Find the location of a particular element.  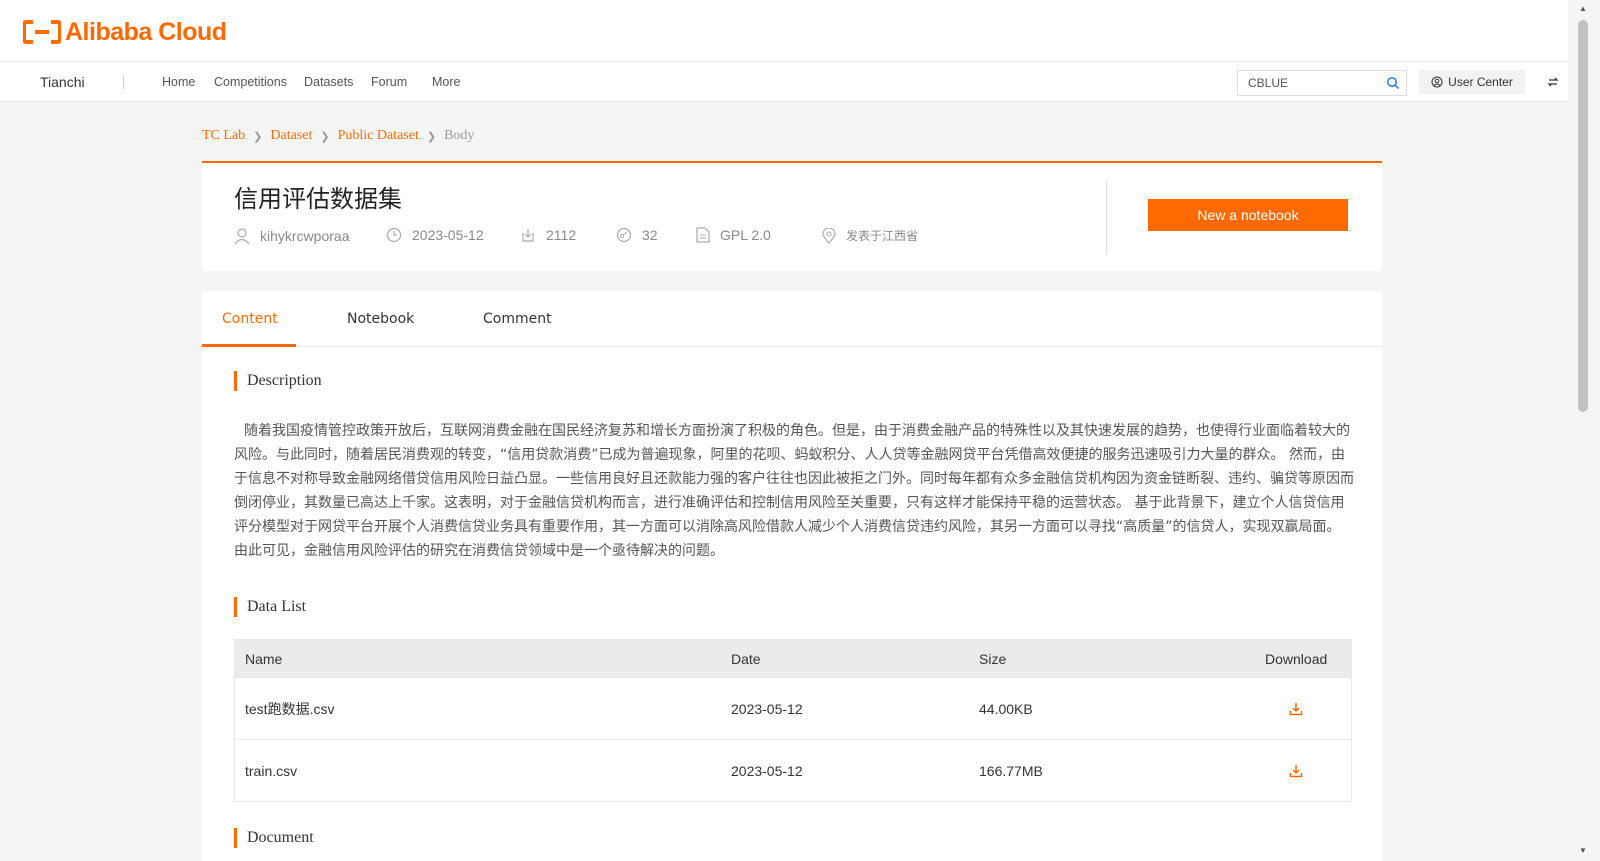

user-center-button: User Center is located at coordinates (1472, 82).